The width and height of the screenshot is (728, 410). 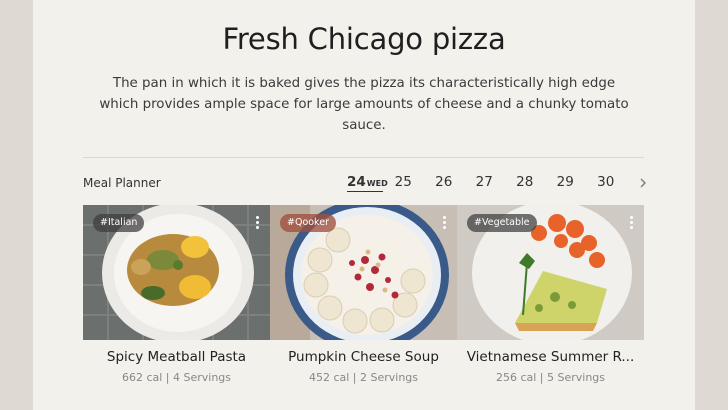 I want to click on tag-qooker: #Qooker, so click(x=308, y=223).